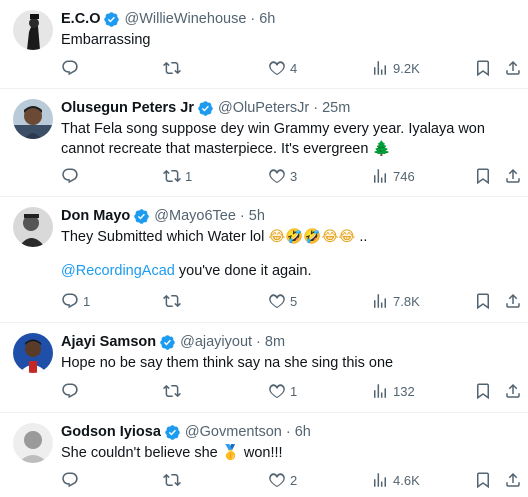 This screenshot has width=528, height=497. I want to click on display-name: Ajayi Samson, so click(108, 342).